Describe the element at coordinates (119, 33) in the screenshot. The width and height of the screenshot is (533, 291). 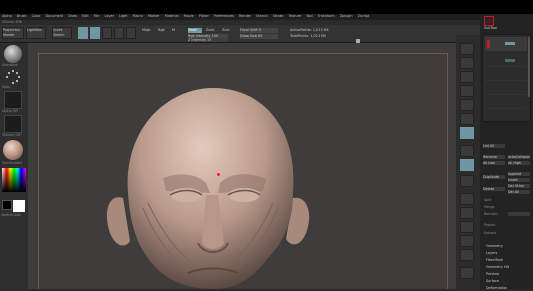
I see `scale-mode-button` at that location.